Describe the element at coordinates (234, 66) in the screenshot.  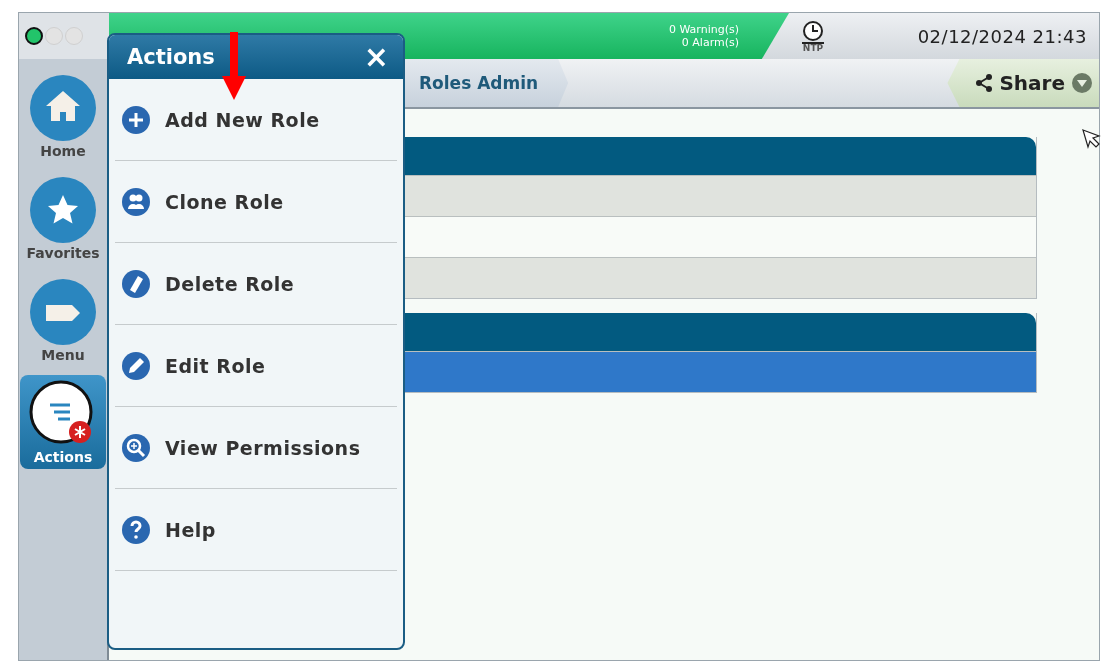
I see `arrow-icon` at that location.